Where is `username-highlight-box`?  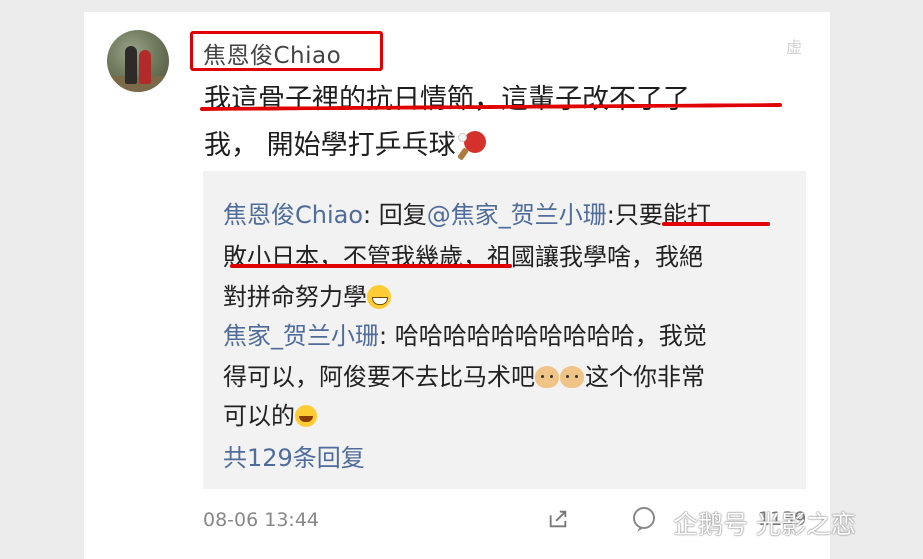 username-highlight-box is located at coordinates (286, 51).